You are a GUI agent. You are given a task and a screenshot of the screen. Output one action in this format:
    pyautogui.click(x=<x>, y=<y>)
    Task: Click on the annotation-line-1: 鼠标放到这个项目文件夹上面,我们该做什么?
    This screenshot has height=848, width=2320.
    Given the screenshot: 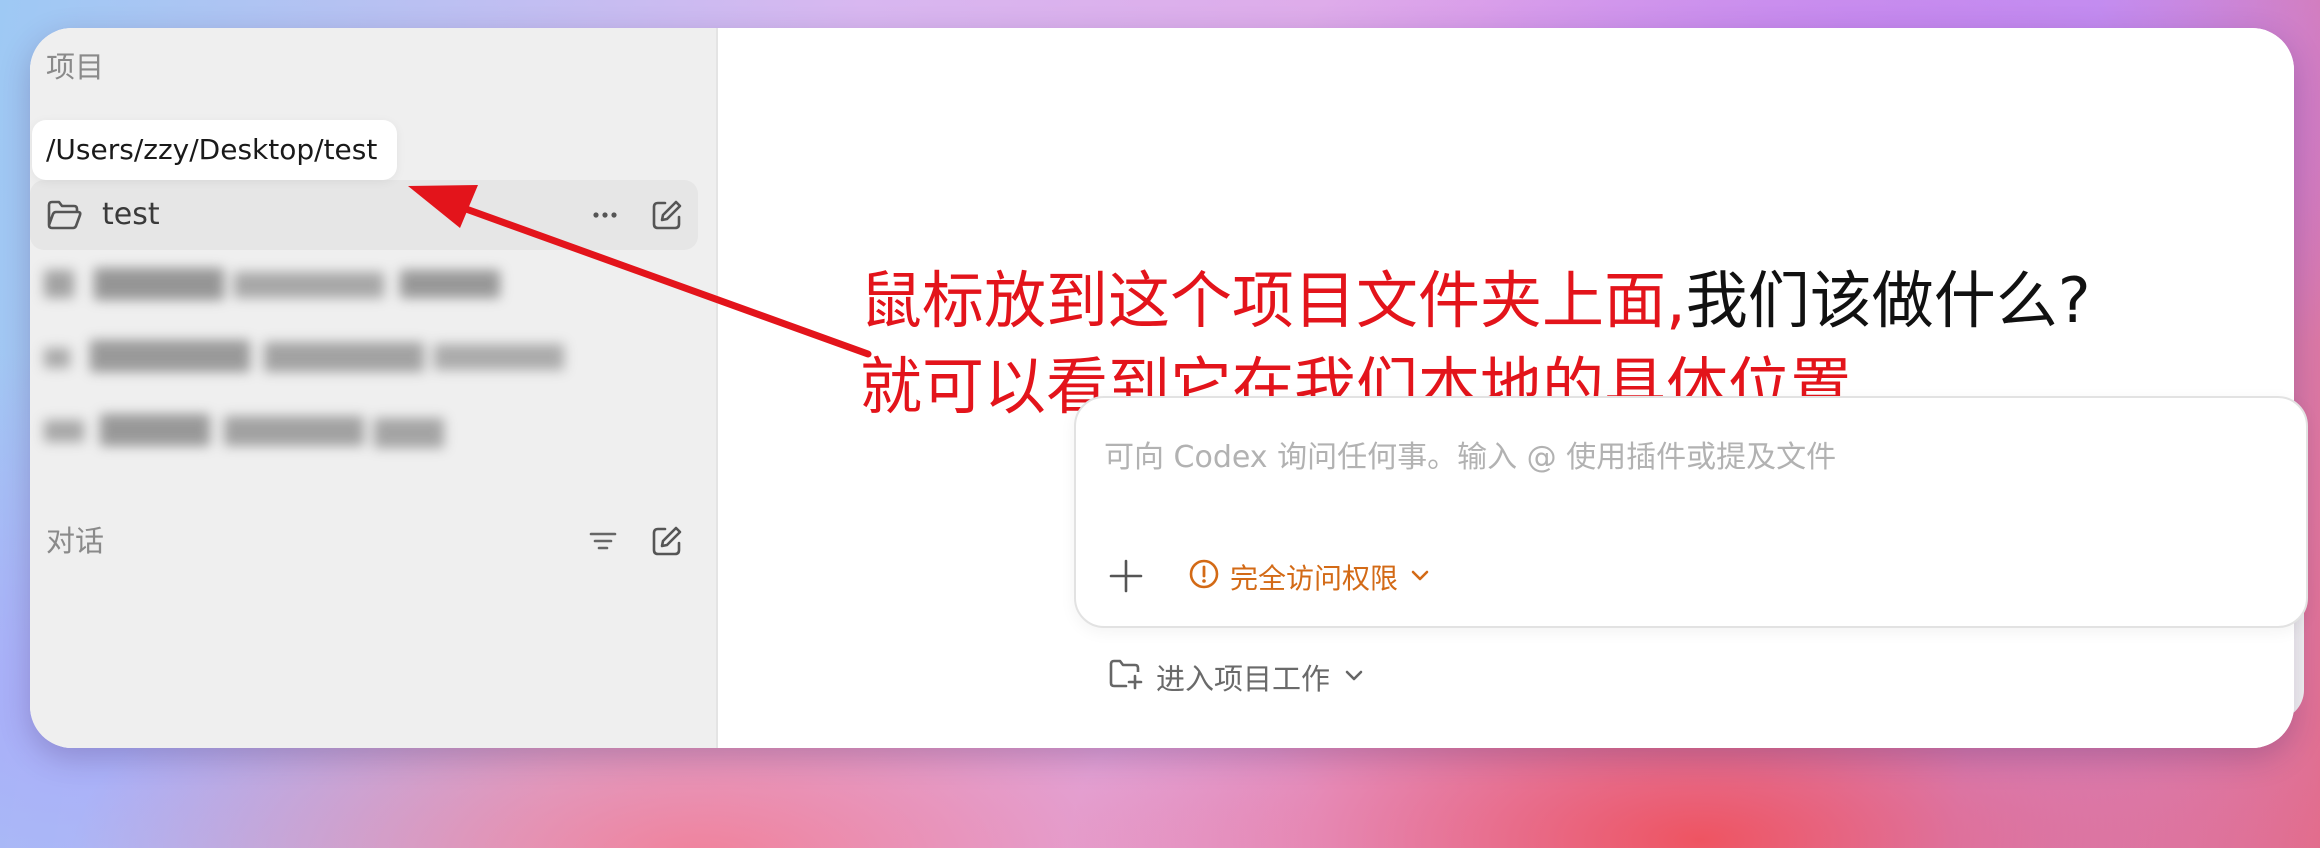 What is the action you would take?
    pyautogui.click(x=1475, y=295)
    